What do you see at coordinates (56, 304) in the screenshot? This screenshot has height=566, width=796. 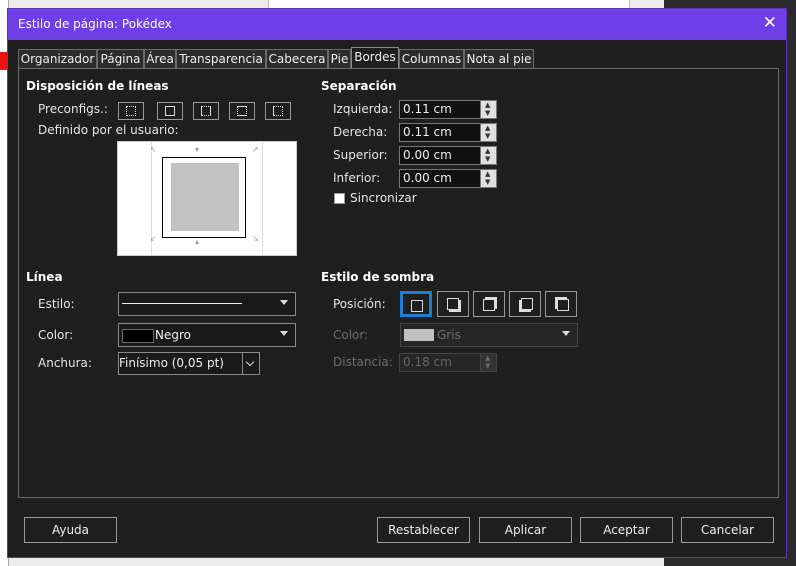 I see `line-style-label: Estilo:` at bounding box center [56, 304].